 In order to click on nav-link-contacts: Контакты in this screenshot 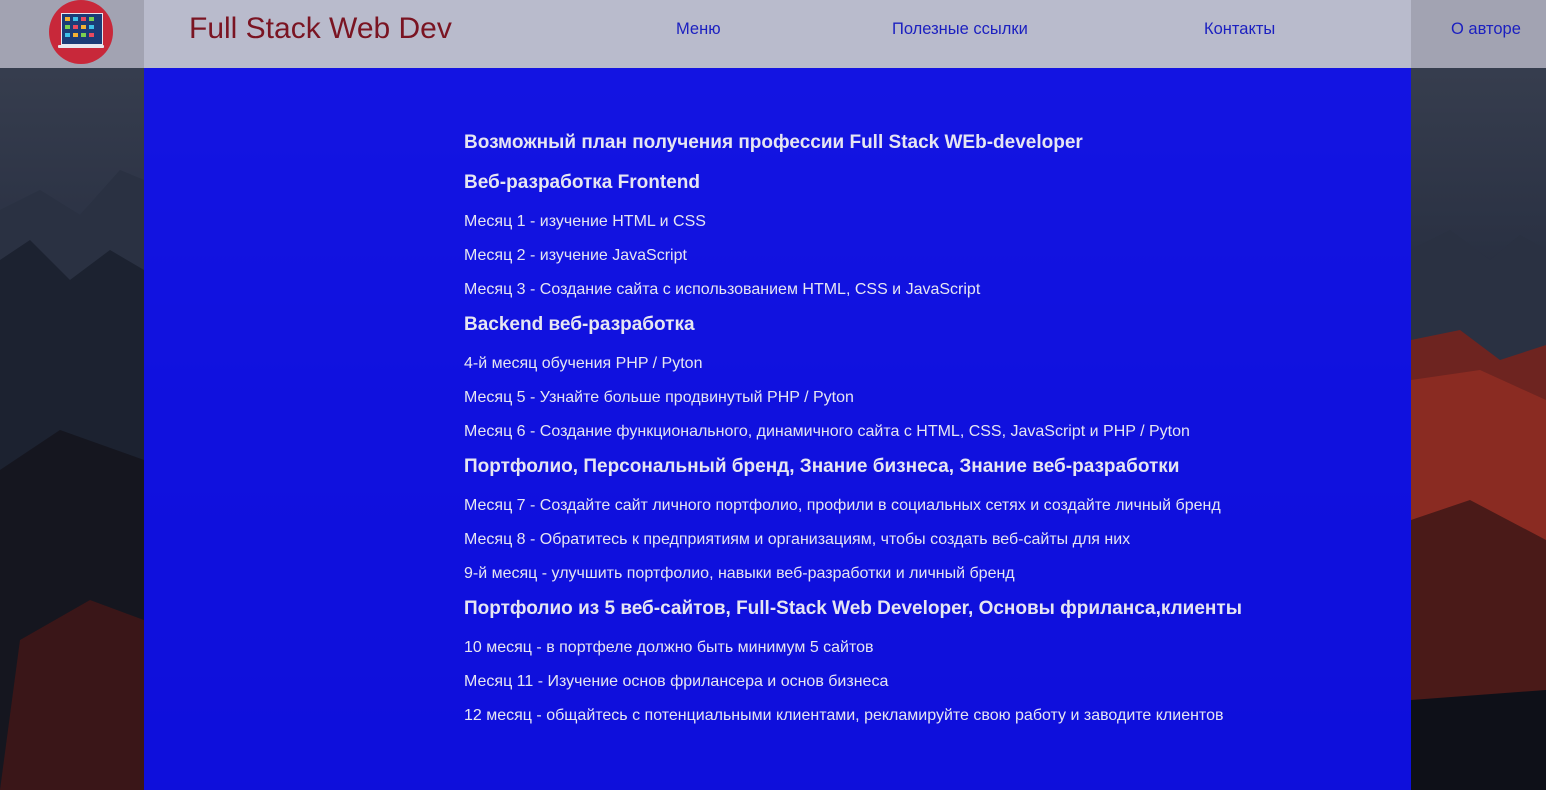, I will do `click(1239, 29)`.